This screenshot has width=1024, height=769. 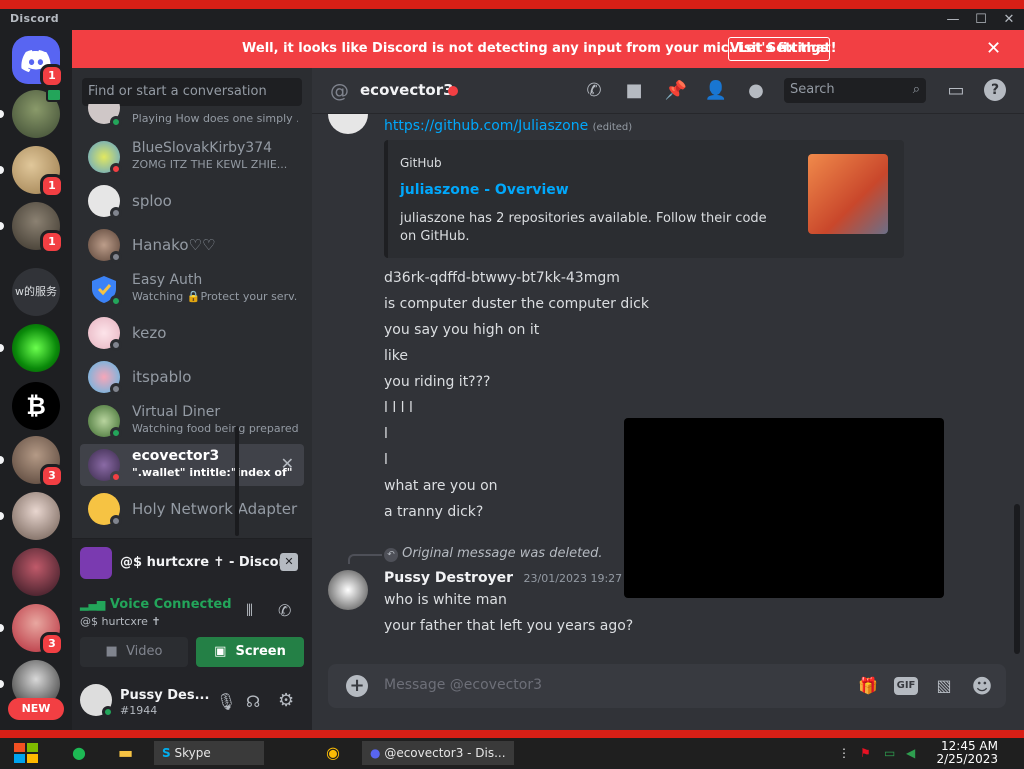 I want to click on close-dm-icon: ✕, so click(x=287, y=463).